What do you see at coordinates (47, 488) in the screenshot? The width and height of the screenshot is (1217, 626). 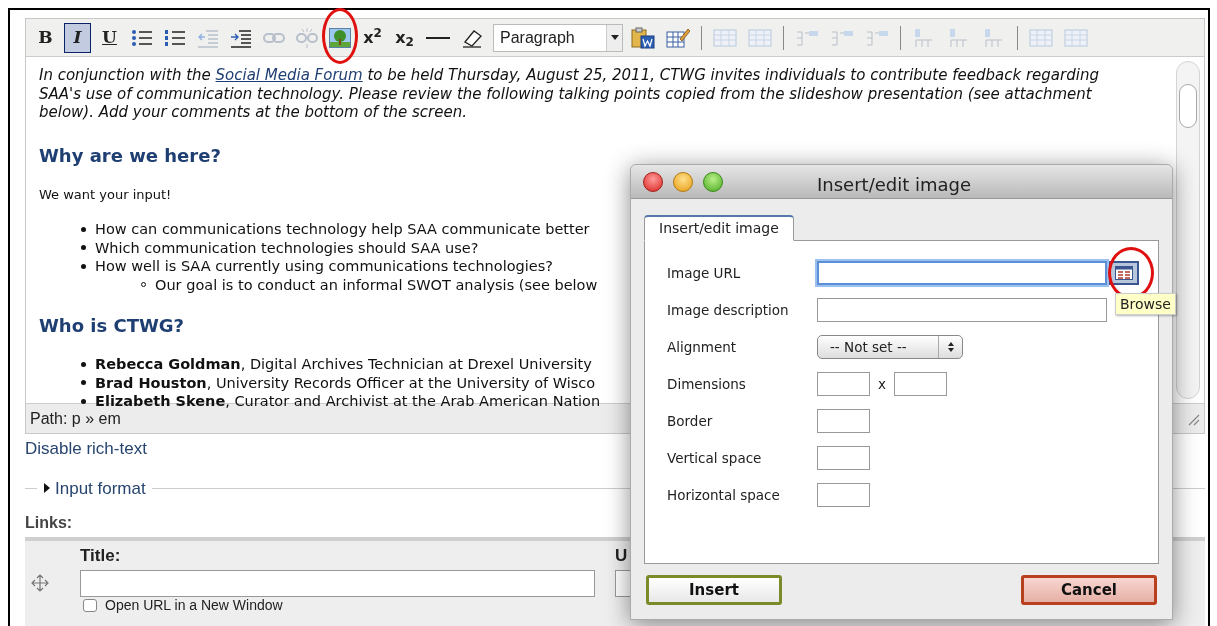 I see `triangle-icon` at bounding box center [47, 488].